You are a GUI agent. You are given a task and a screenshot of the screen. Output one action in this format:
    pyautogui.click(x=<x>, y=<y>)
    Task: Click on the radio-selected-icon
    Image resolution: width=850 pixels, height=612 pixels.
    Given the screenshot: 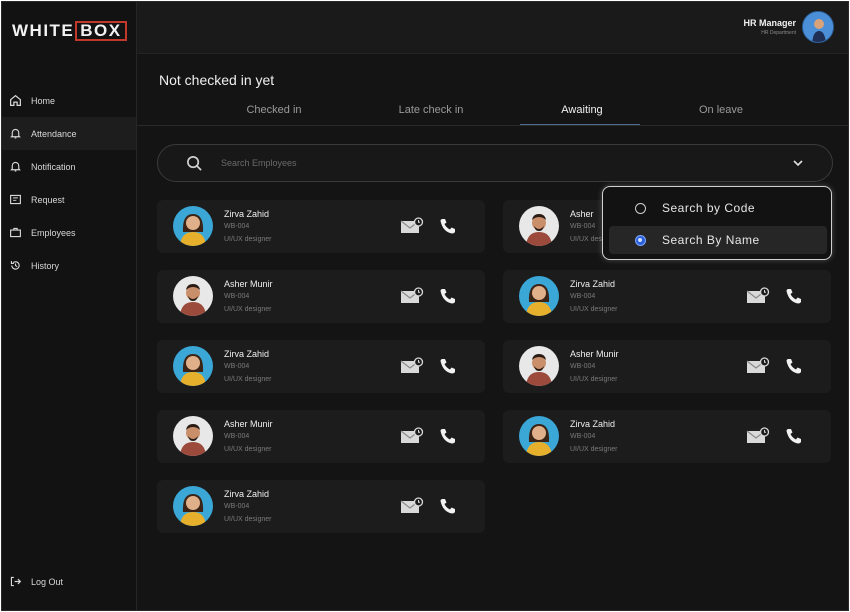 What is the action you would take?
    pyautogui.click(x=640, y=240)
    